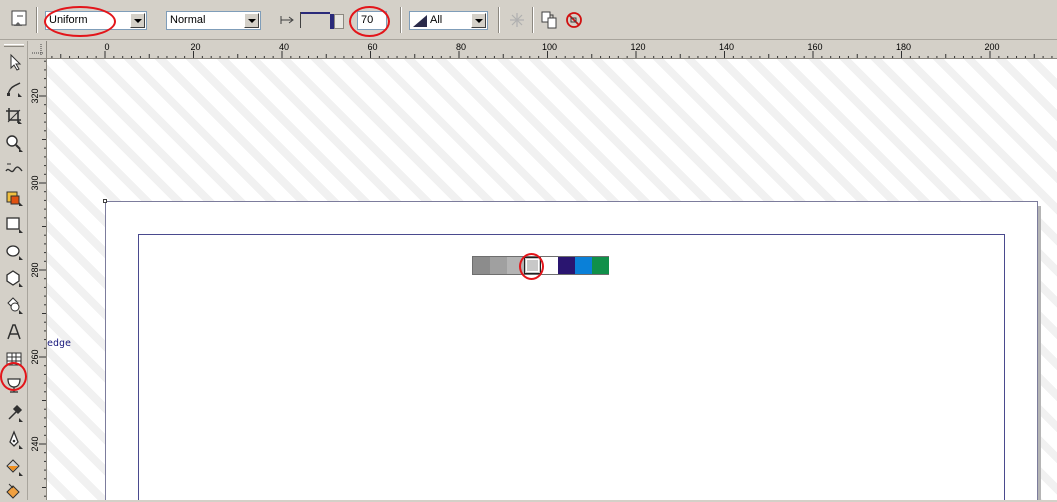 This screenshot has height=502, width=1057. What do you see at coordinates (14, 440) in the screenshot?
I see `outline-pen-tool-icon` at bounding box center [14, 440].